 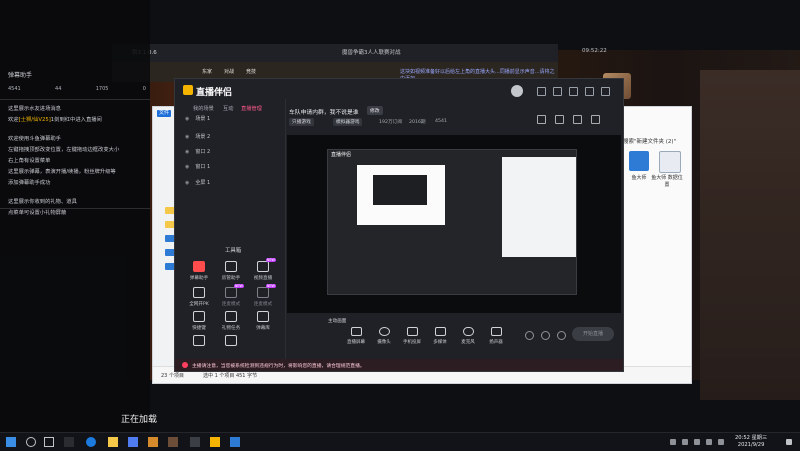 What do you see at coordinates (203, 108) in the screenshot?
I see `tab-my-scenes: 我的场景` at bounding box center [203, 108].